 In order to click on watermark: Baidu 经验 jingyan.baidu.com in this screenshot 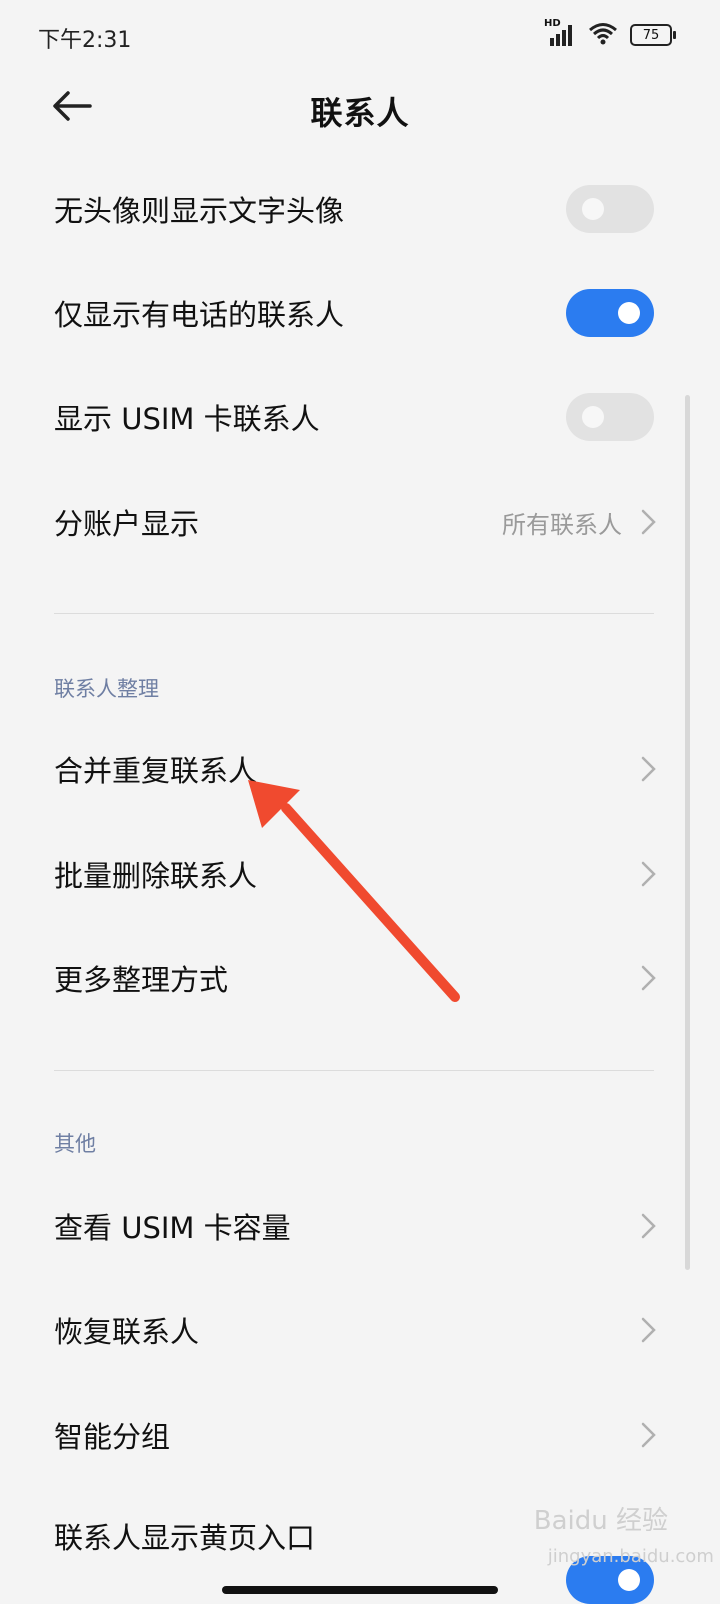, I will do `click(623, 1533)`.